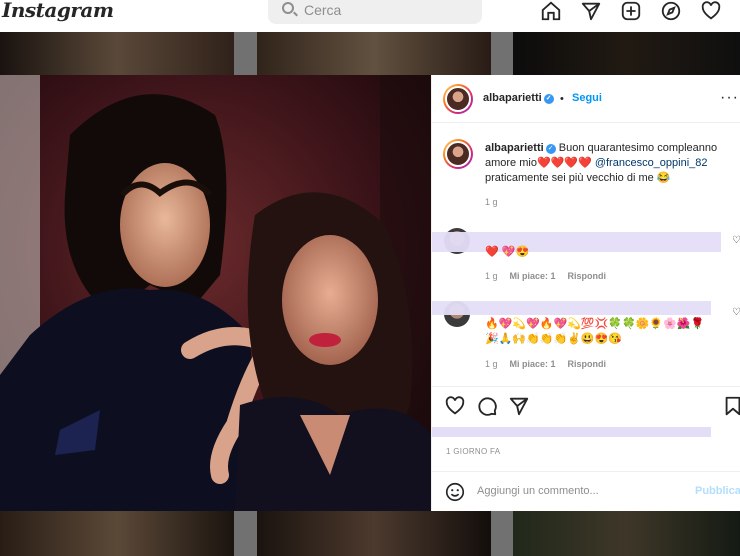  What do you see at coordinates (288, 8) in the screenshot?
I see `search-icon` at bounding box center [288, 8].